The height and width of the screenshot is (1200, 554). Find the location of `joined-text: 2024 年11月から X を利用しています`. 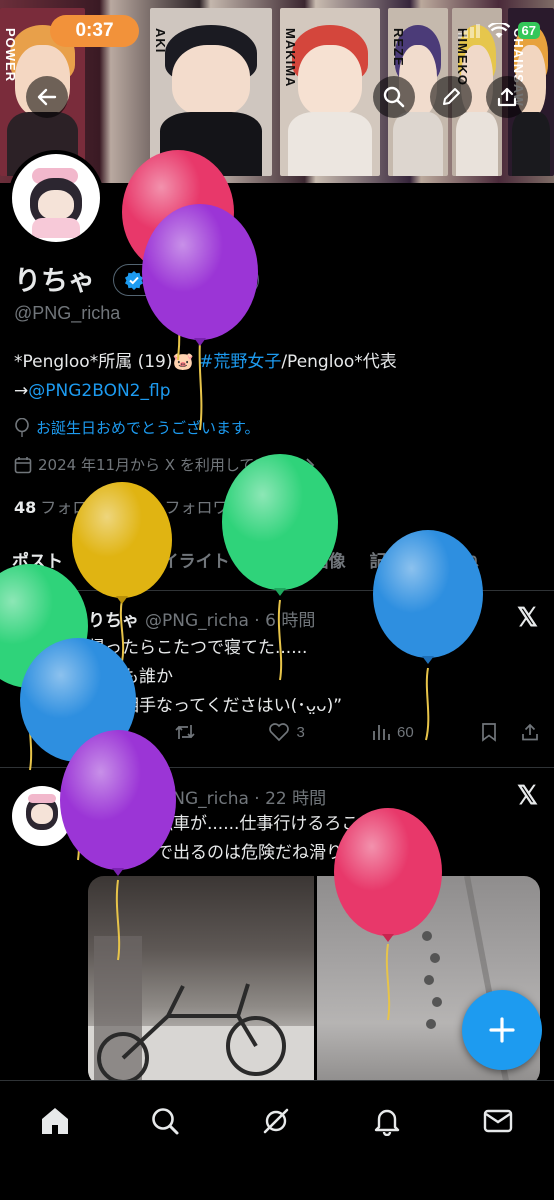

joined-text: 2024 年11月から X を利用しています is located at coordinates (169, 465).